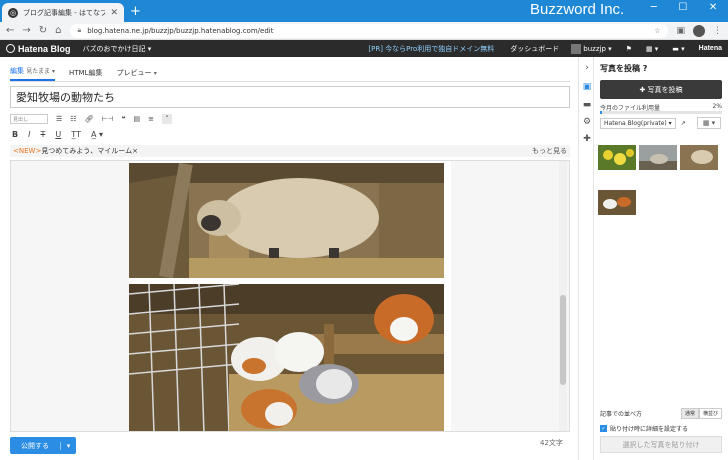 The image size is (728, 460). I want to click on sidebar-icon-strip: › ▣ ▬ ⚙ ✚, so click(586, 258).